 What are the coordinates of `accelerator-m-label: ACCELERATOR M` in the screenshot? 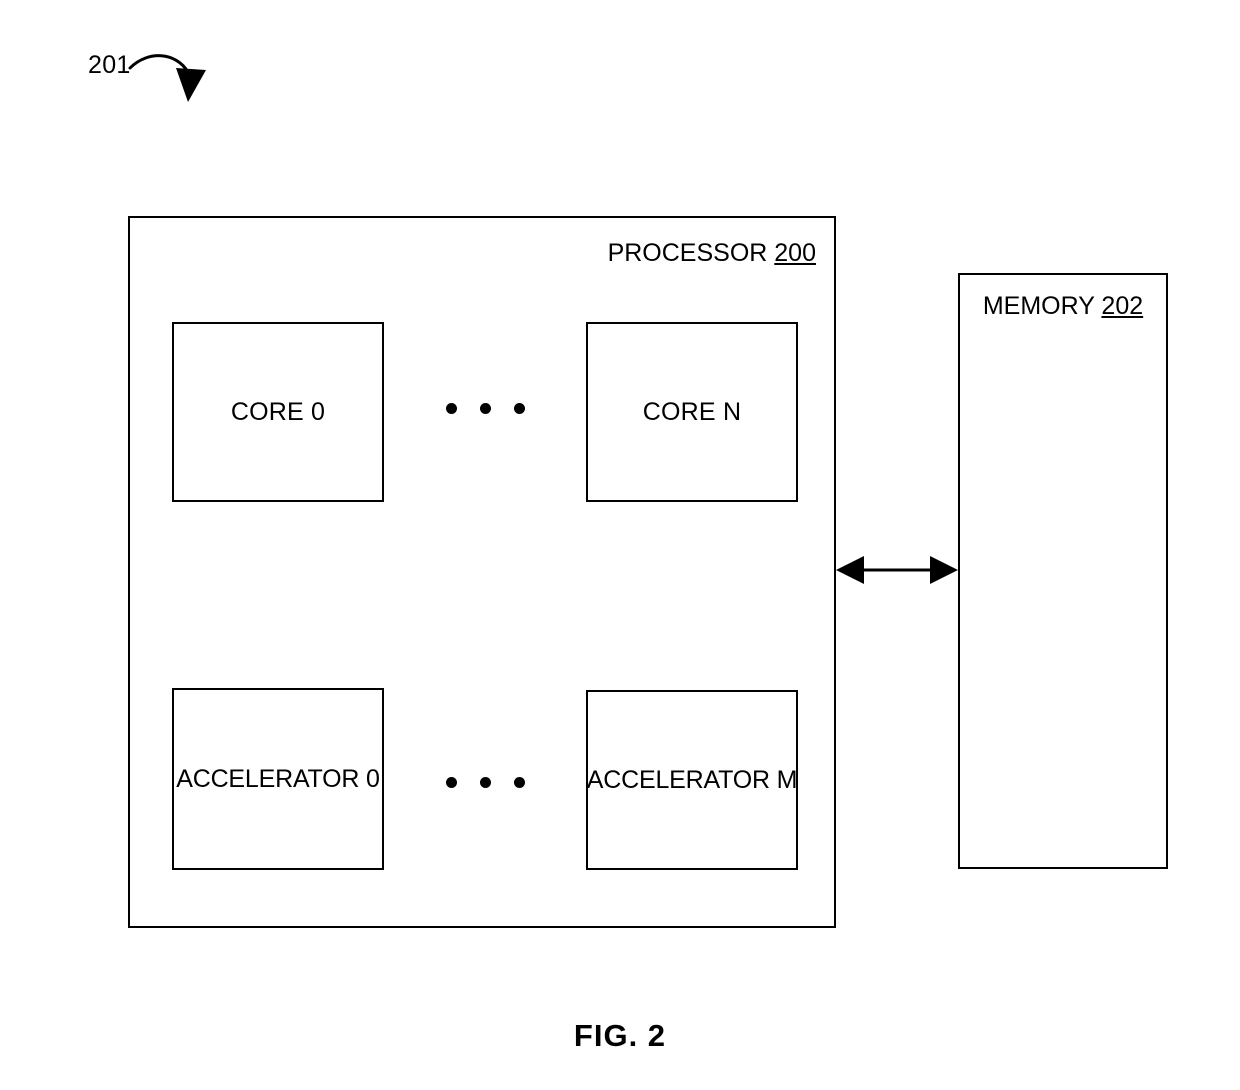 It's located at (692, 780).